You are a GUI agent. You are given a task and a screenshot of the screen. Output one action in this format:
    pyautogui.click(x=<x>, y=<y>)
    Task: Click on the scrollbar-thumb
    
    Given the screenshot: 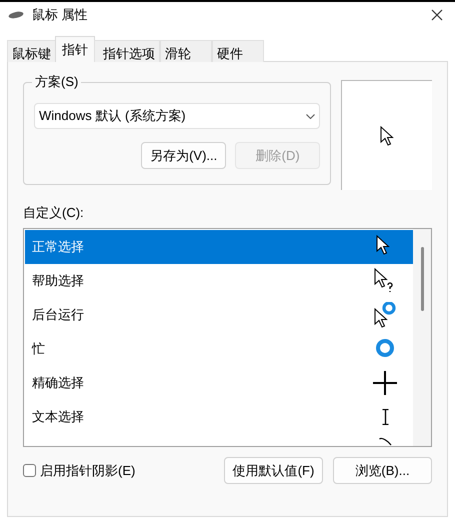 What is the action you would take?
    pyautogui.click(x=422, y=279)
    